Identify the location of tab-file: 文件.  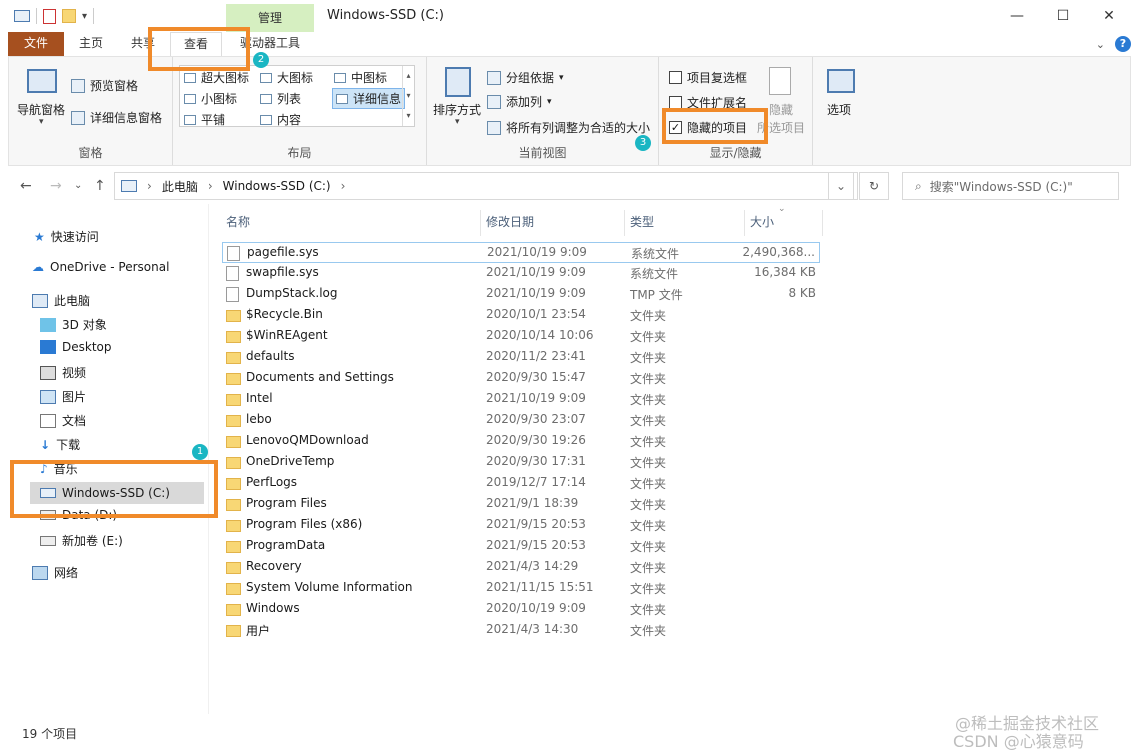
(36, 44).